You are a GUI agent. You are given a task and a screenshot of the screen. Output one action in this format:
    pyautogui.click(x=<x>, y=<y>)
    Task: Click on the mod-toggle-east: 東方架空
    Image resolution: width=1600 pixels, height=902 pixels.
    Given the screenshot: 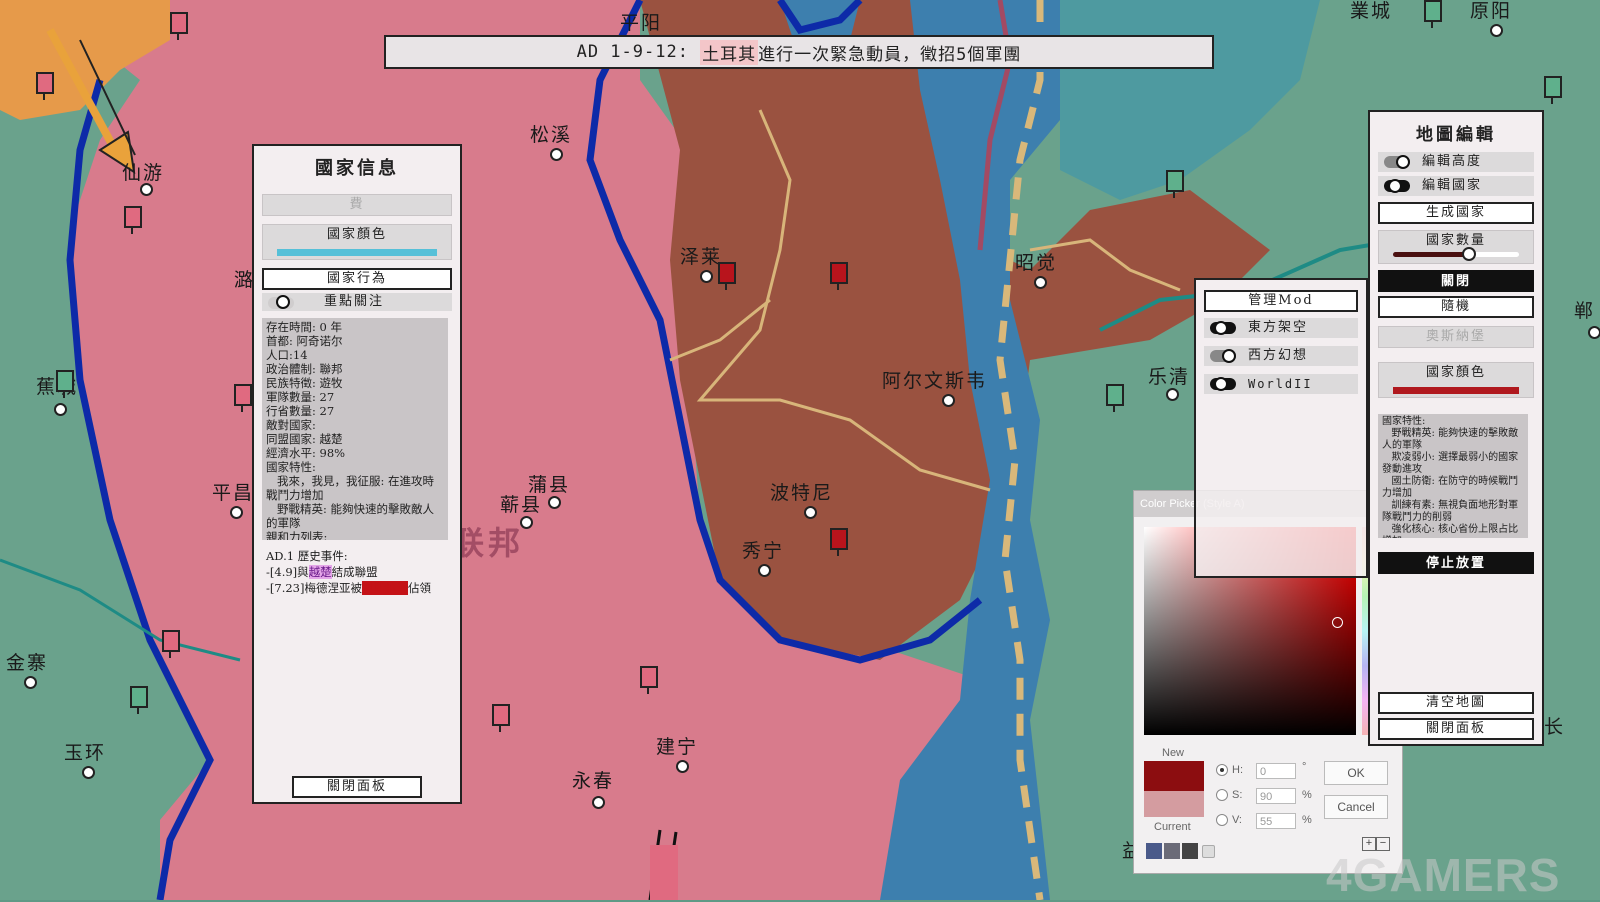 What is the action you would take?
    pyautogui.click(x=1281, y=328)
    